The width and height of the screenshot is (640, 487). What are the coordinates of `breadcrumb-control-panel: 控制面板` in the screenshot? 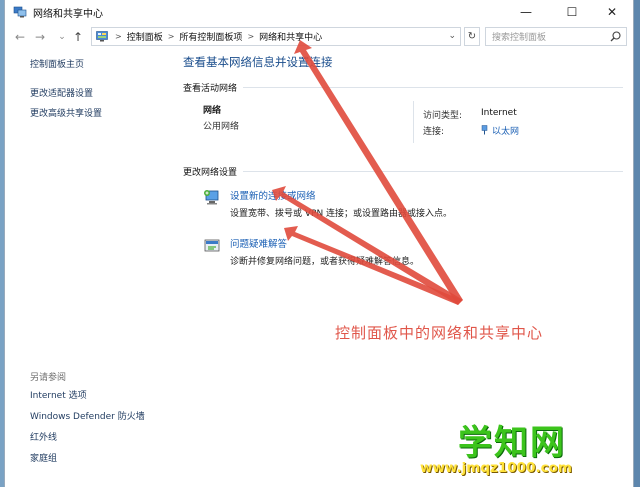 It's located at (145, 36).